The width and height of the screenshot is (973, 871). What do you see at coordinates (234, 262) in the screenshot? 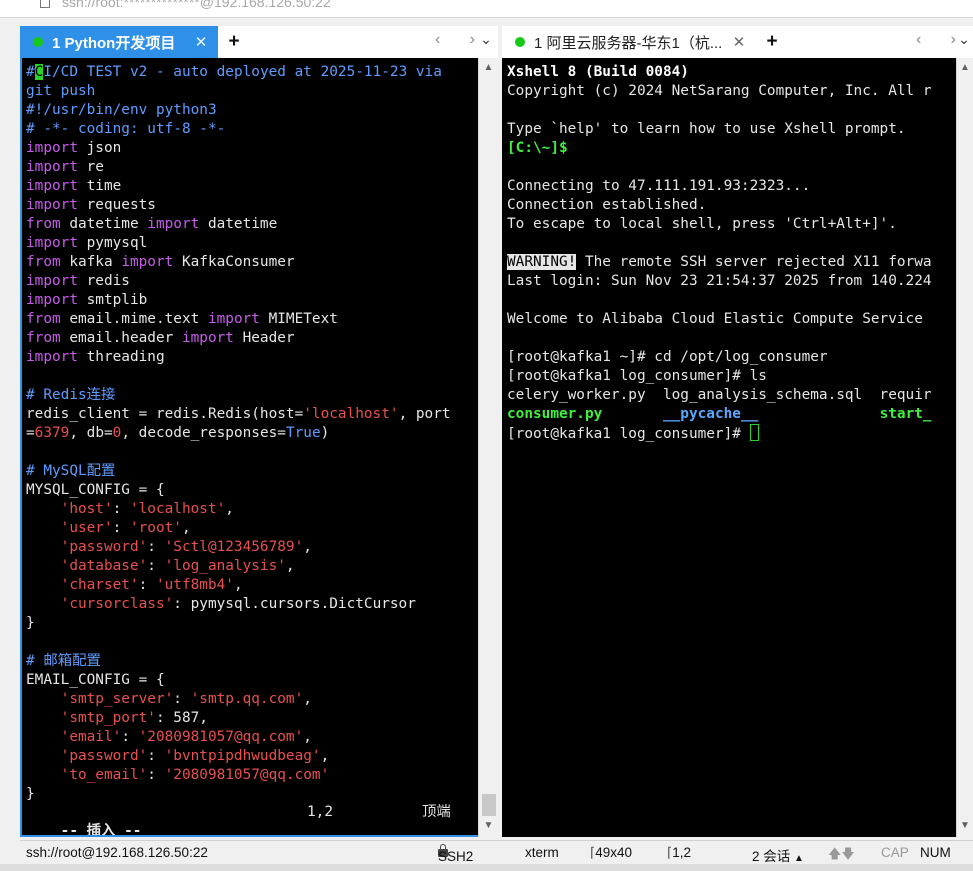
I see `code-token: KafkaConsumer` at bounding box center [234, 262].